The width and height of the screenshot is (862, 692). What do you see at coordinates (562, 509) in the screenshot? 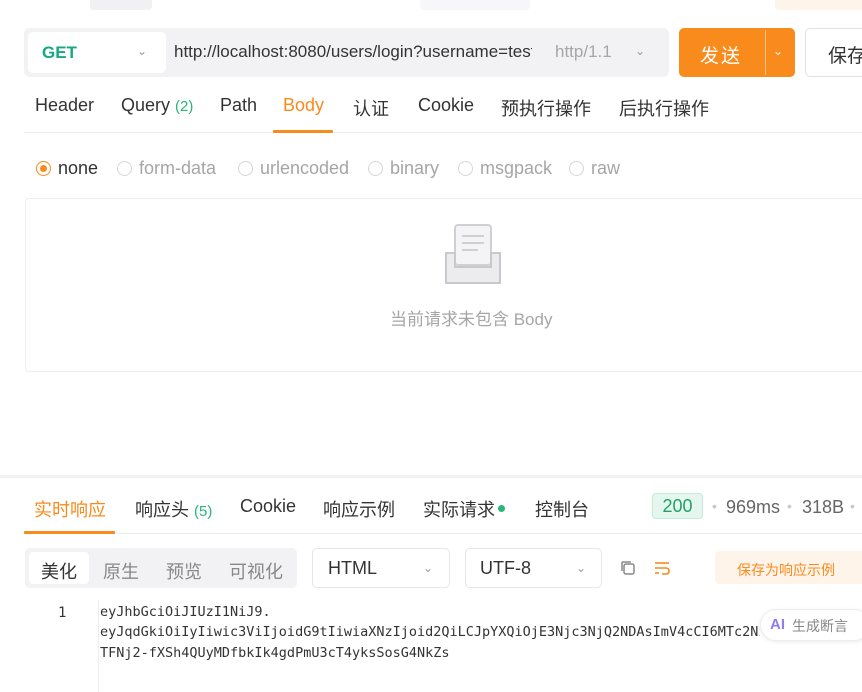
I see `tab-console: 控制台` at bounding box center [562, 509].